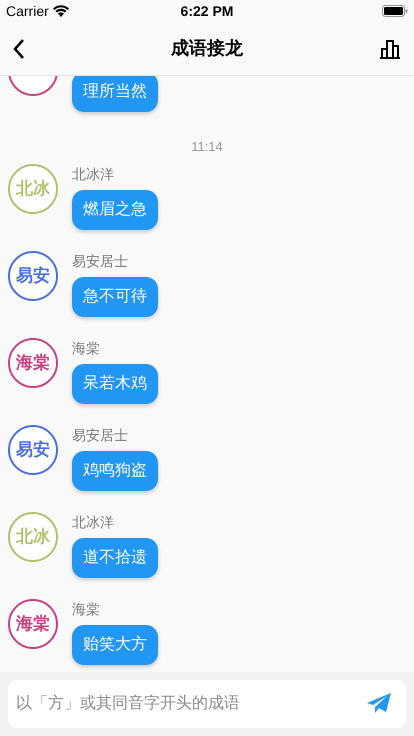 This screenshot has height=736, width=414. Describe the element at coordinates (115, 94) in the screenshot. I see `message-bubble: 理所当然` at that location.